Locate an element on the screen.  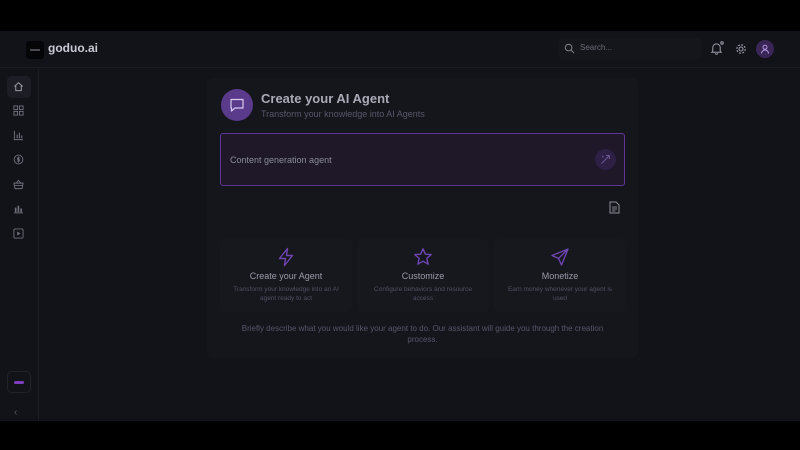
sidebar-item-charts is located at coordinates (19, 136).